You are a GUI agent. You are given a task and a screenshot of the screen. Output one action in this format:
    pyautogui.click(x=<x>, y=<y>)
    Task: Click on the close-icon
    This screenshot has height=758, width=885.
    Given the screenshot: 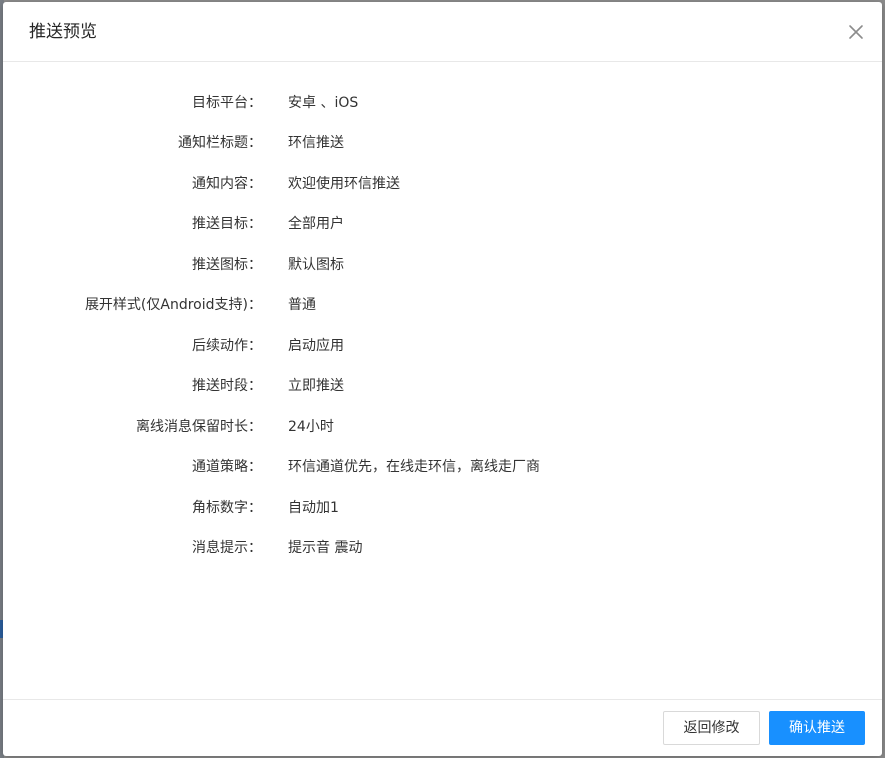 What is the action you would take?
    pyautogui.click(x=856, y=32)
    